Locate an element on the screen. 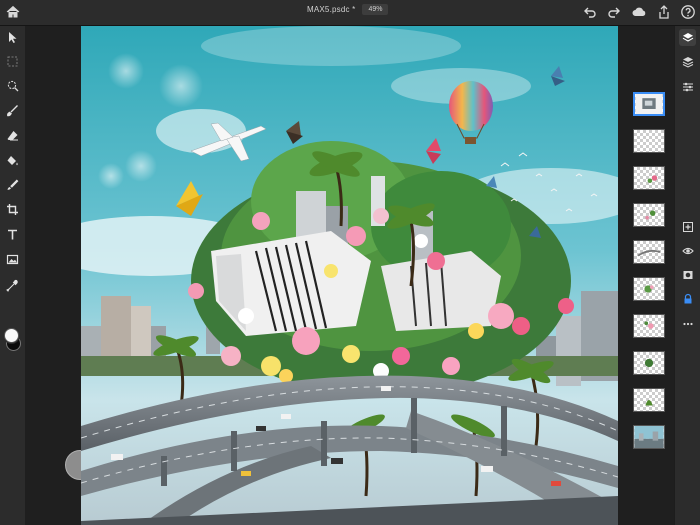 Image resolution: width=700 pixels, height=525 pixels. top-bar: MAX5.psdc * 49% is located at coordinates (350, 13).